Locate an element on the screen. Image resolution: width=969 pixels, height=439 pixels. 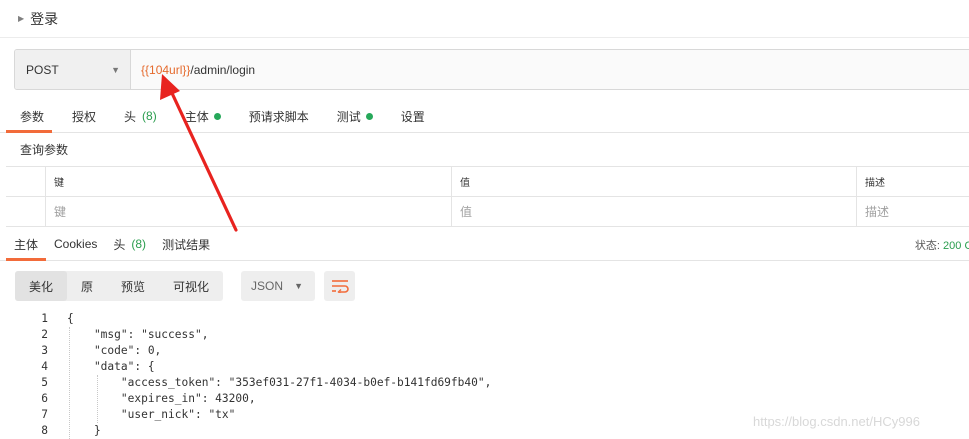
table-header-row: 键 值 描述 is located at coordinates (487, 182).